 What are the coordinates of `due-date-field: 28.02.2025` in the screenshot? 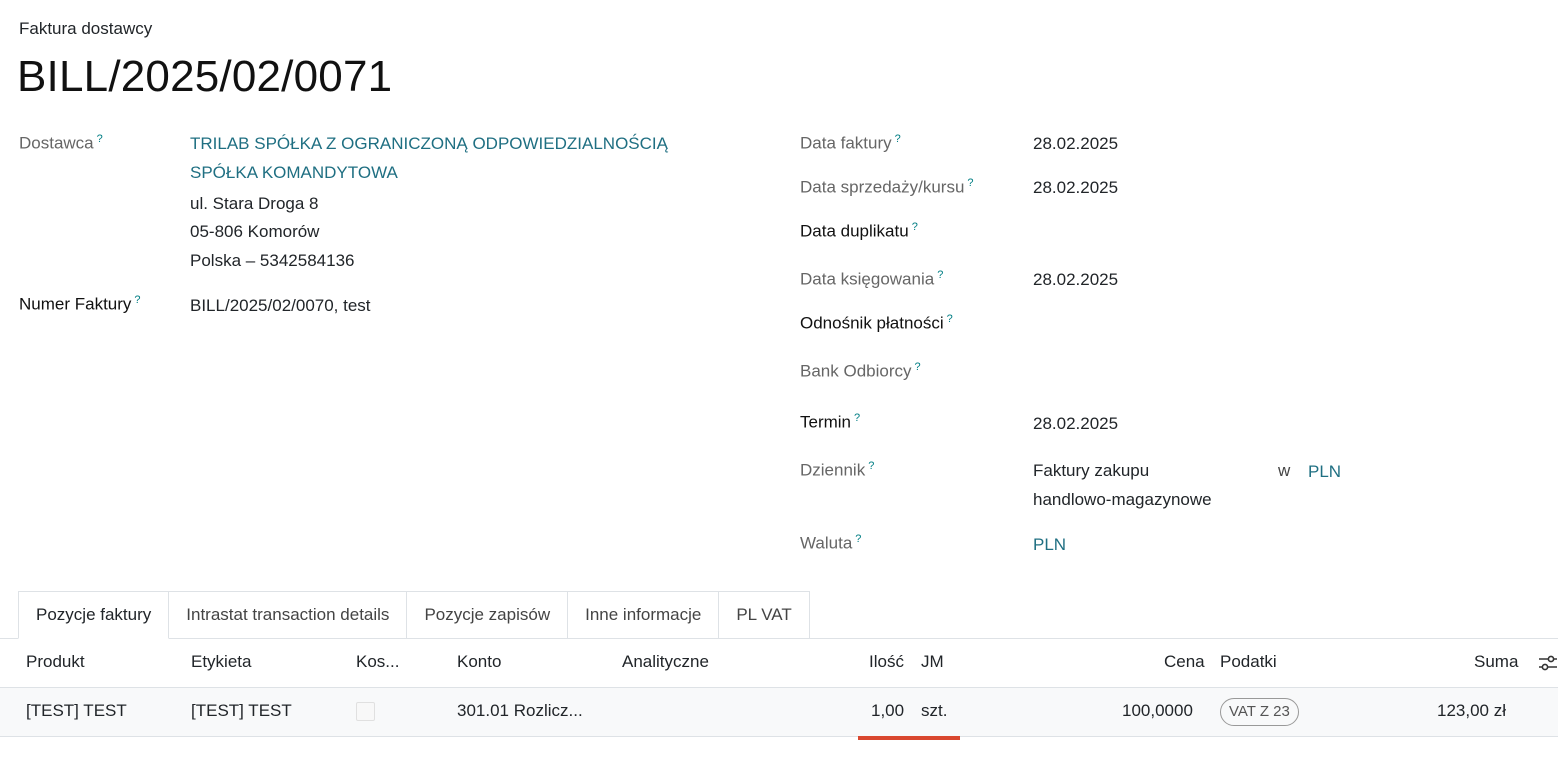 It's located at (1075, 424).